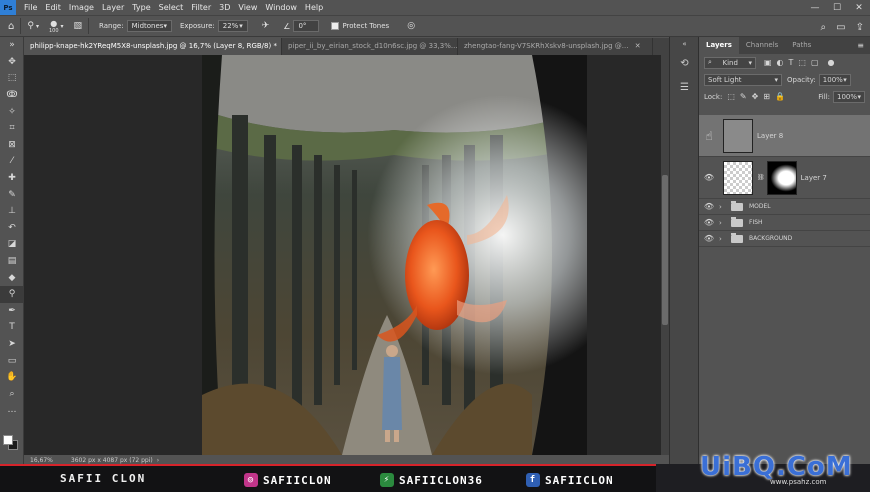 This screenshot has height=492, width=870. Describe the element at coordinates (411, 26) in the screenshot. I see `pressure-size-icon: ◎` at that location.